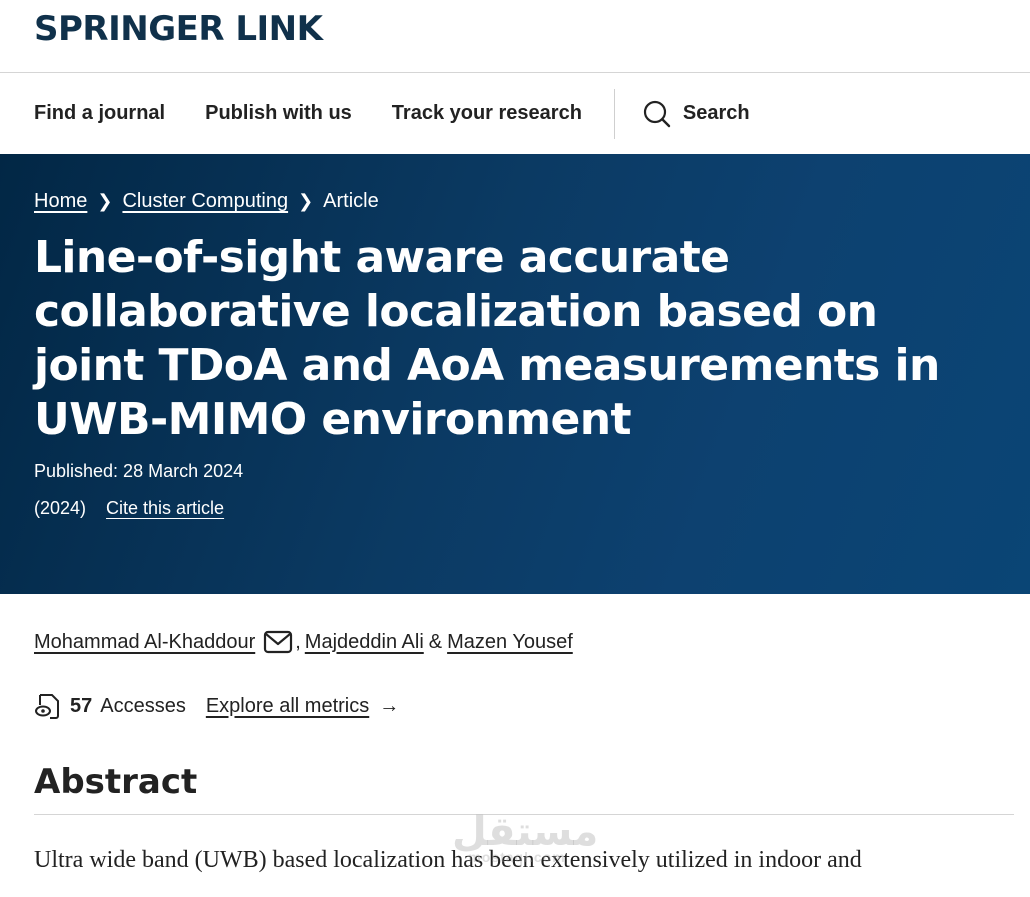  I want to click on published-date: Published: 28 March 2024, so click(139, 471).